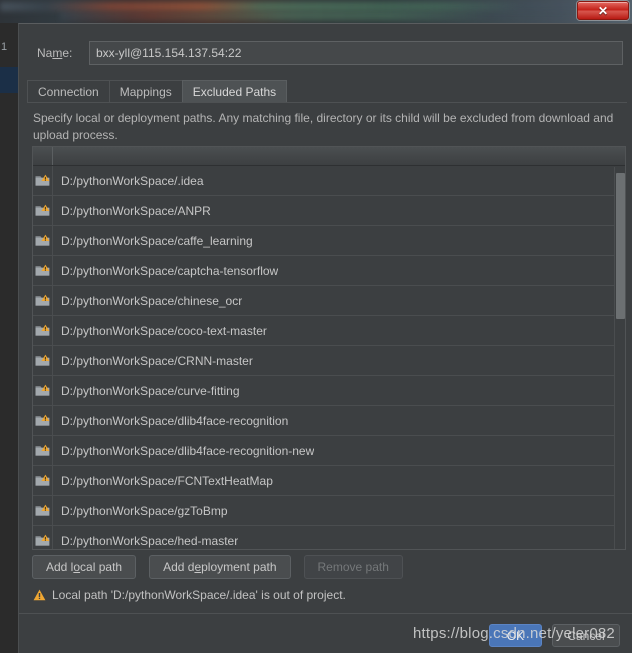 The image size is (632, 653). What do you see at coordinates (329, 181) in the screenshot?
I see `table-row: D:/pythonWorkSpace/.idea` at bounding box center [329, 181].